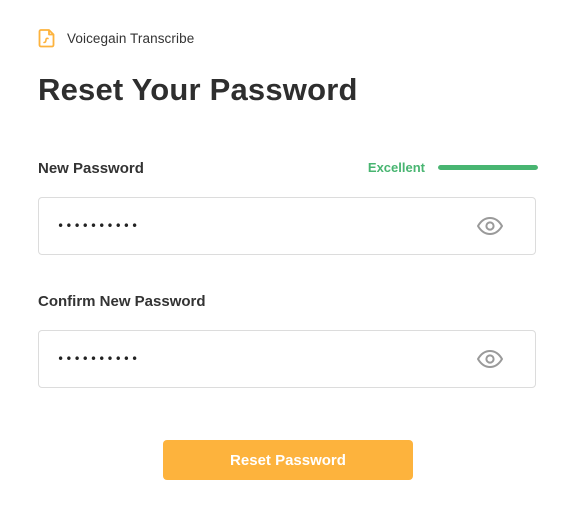 Image resolution: width=588 pixels, height=522 pixels. What do you see at coordinates (288, 460) in the screenshot?
I see `reset-password-button: Reset Password` at bounding box center [288, 460].